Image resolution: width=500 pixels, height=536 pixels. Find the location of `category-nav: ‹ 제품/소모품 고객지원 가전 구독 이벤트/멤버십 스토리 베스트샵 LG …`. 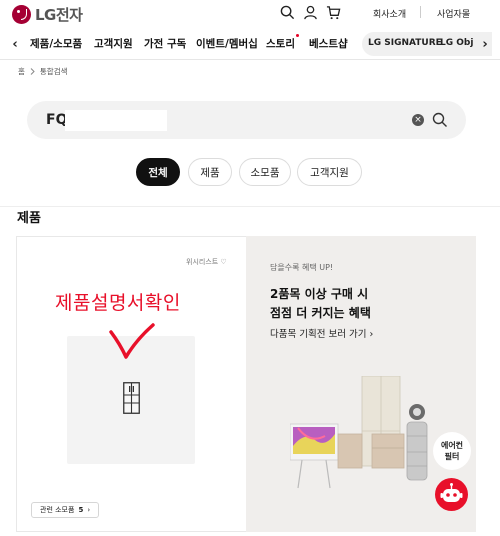

category-nav: ‹ 제품/소모품 고객지원 가전 구독 이벤트/멤버십 스토리 베스트샵 LG … is located at coordinates (250, 44).